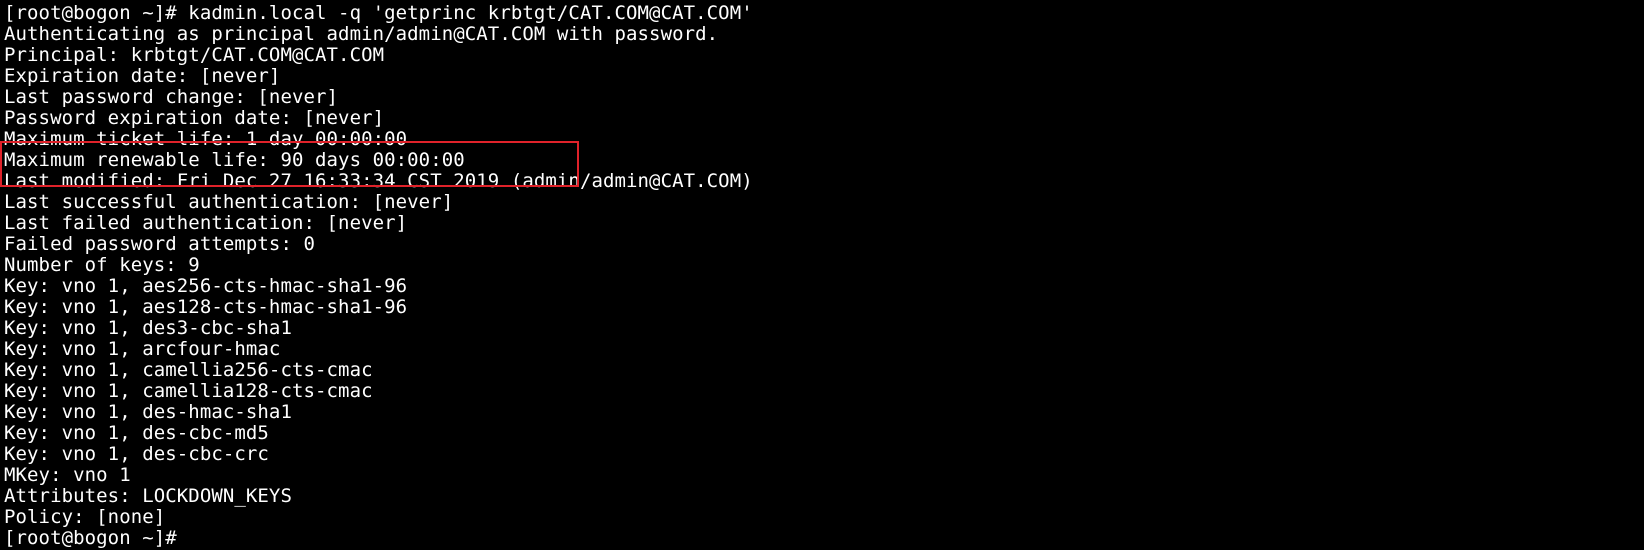 This screenshot has height=550, width=1644. What do you see at coordinates (148, 412) in the screenshot?
I see `output-line-key-des-hmac: Key: vno 1, des-hmac-sha1` at bounding box center [148, 412].